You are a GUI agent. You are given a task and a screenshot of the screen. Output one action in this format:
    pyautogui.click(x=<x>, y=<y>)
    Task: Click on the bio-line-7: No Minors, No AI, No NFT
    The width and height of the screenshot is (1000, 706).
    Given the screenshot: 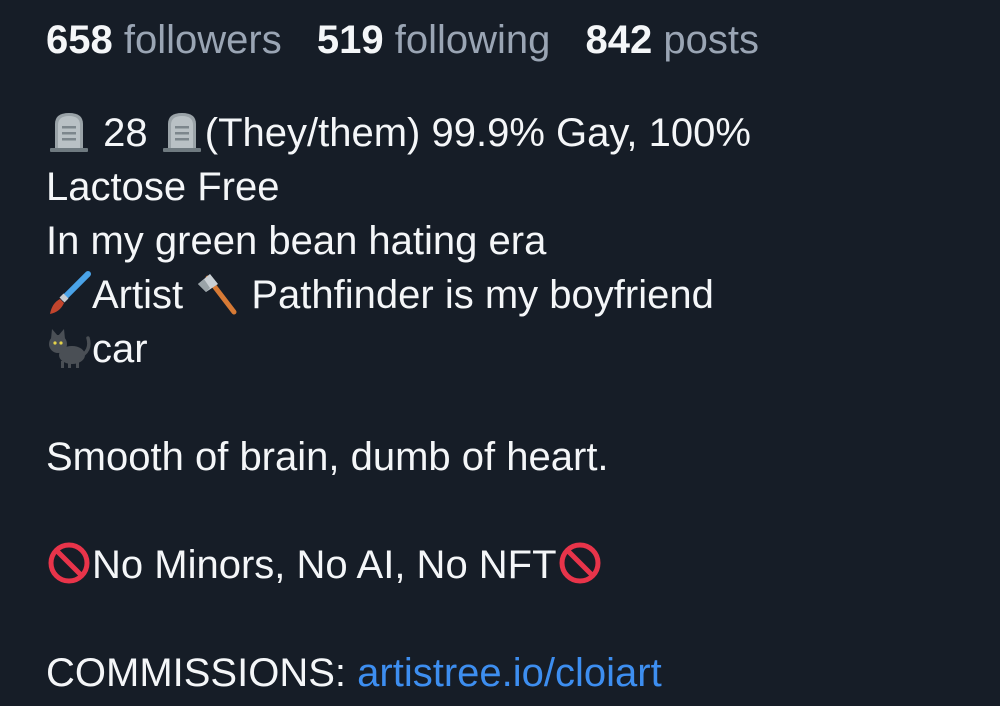 What is the action you would take?
    pyautogui.click(x=506, y=565)
    